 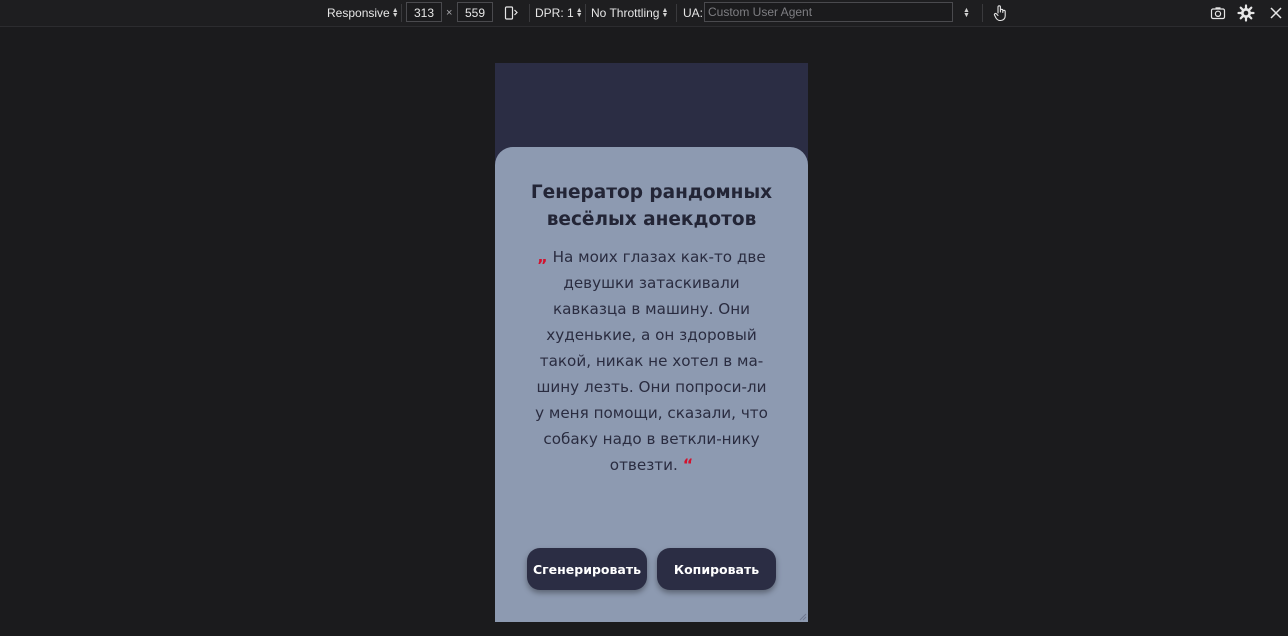 What do you see at coordinates (688, 464) in the screenshot?
I see `close-quote-icon: “` at bounding box center [688, 464].